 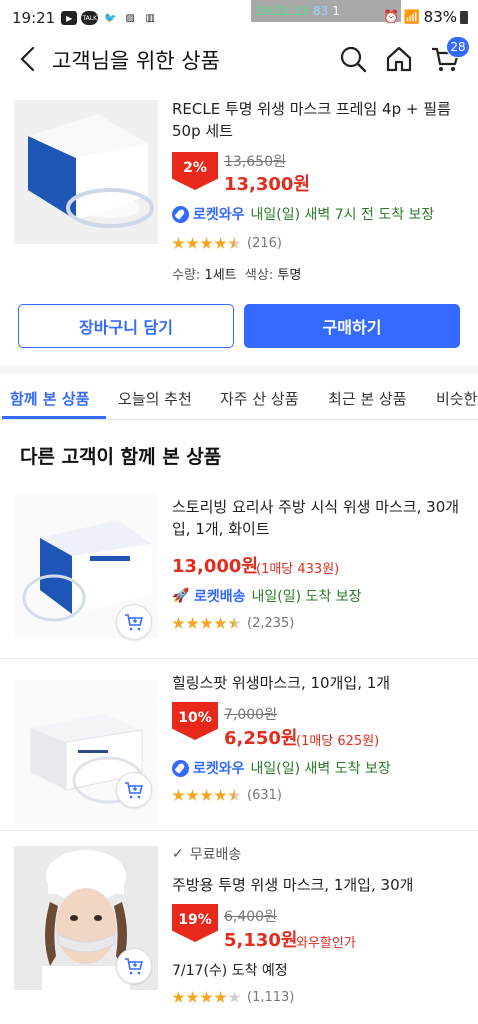 What do you see at coordinates (195, 721) in the screenshot?
I see `discount-badge: 10%` at bounding box center [195, 721].